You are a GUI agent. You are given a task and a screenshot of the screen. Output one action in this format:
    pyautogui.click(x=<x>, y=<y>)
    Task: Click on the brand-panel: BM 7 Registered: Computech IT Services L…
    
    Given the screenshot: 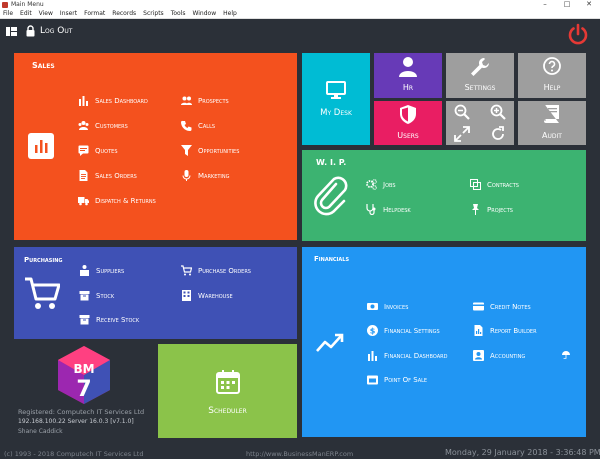 What is the action you would take?
    pyautogui.click(x=83, y=391)
    